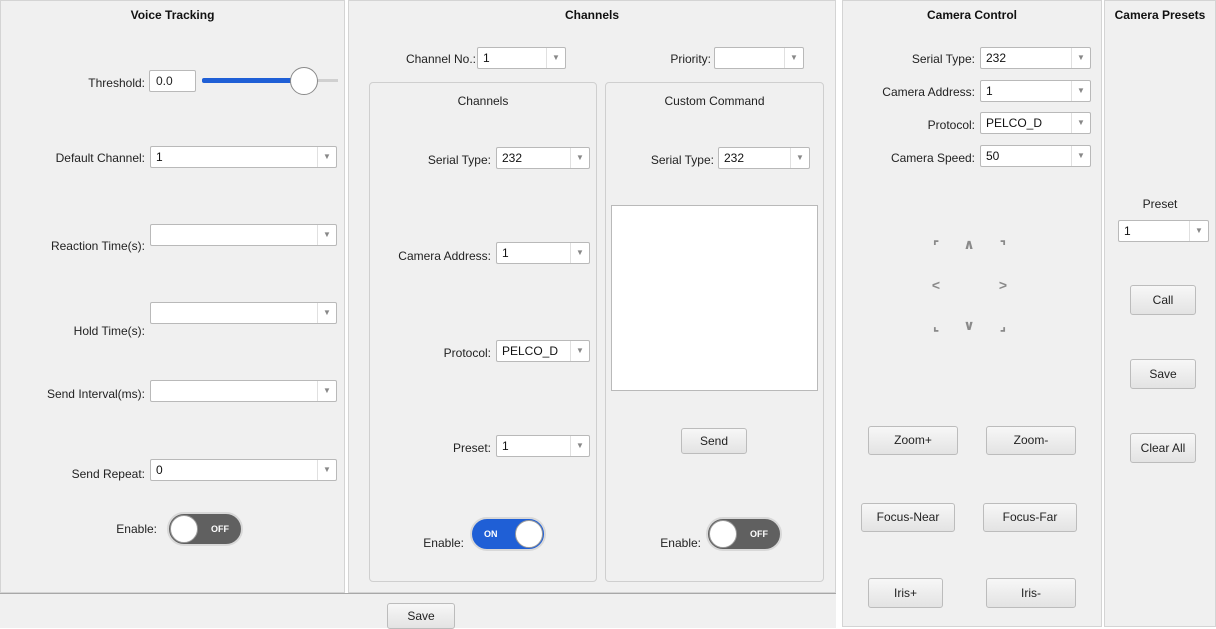 Image resolution: width=1216 pixels, height=629 pixels. What do you see at coordinates (109, 331) in the screenshot?
I see `hold-time-label: Hold Time(s):` at bounding box center [109, 331].